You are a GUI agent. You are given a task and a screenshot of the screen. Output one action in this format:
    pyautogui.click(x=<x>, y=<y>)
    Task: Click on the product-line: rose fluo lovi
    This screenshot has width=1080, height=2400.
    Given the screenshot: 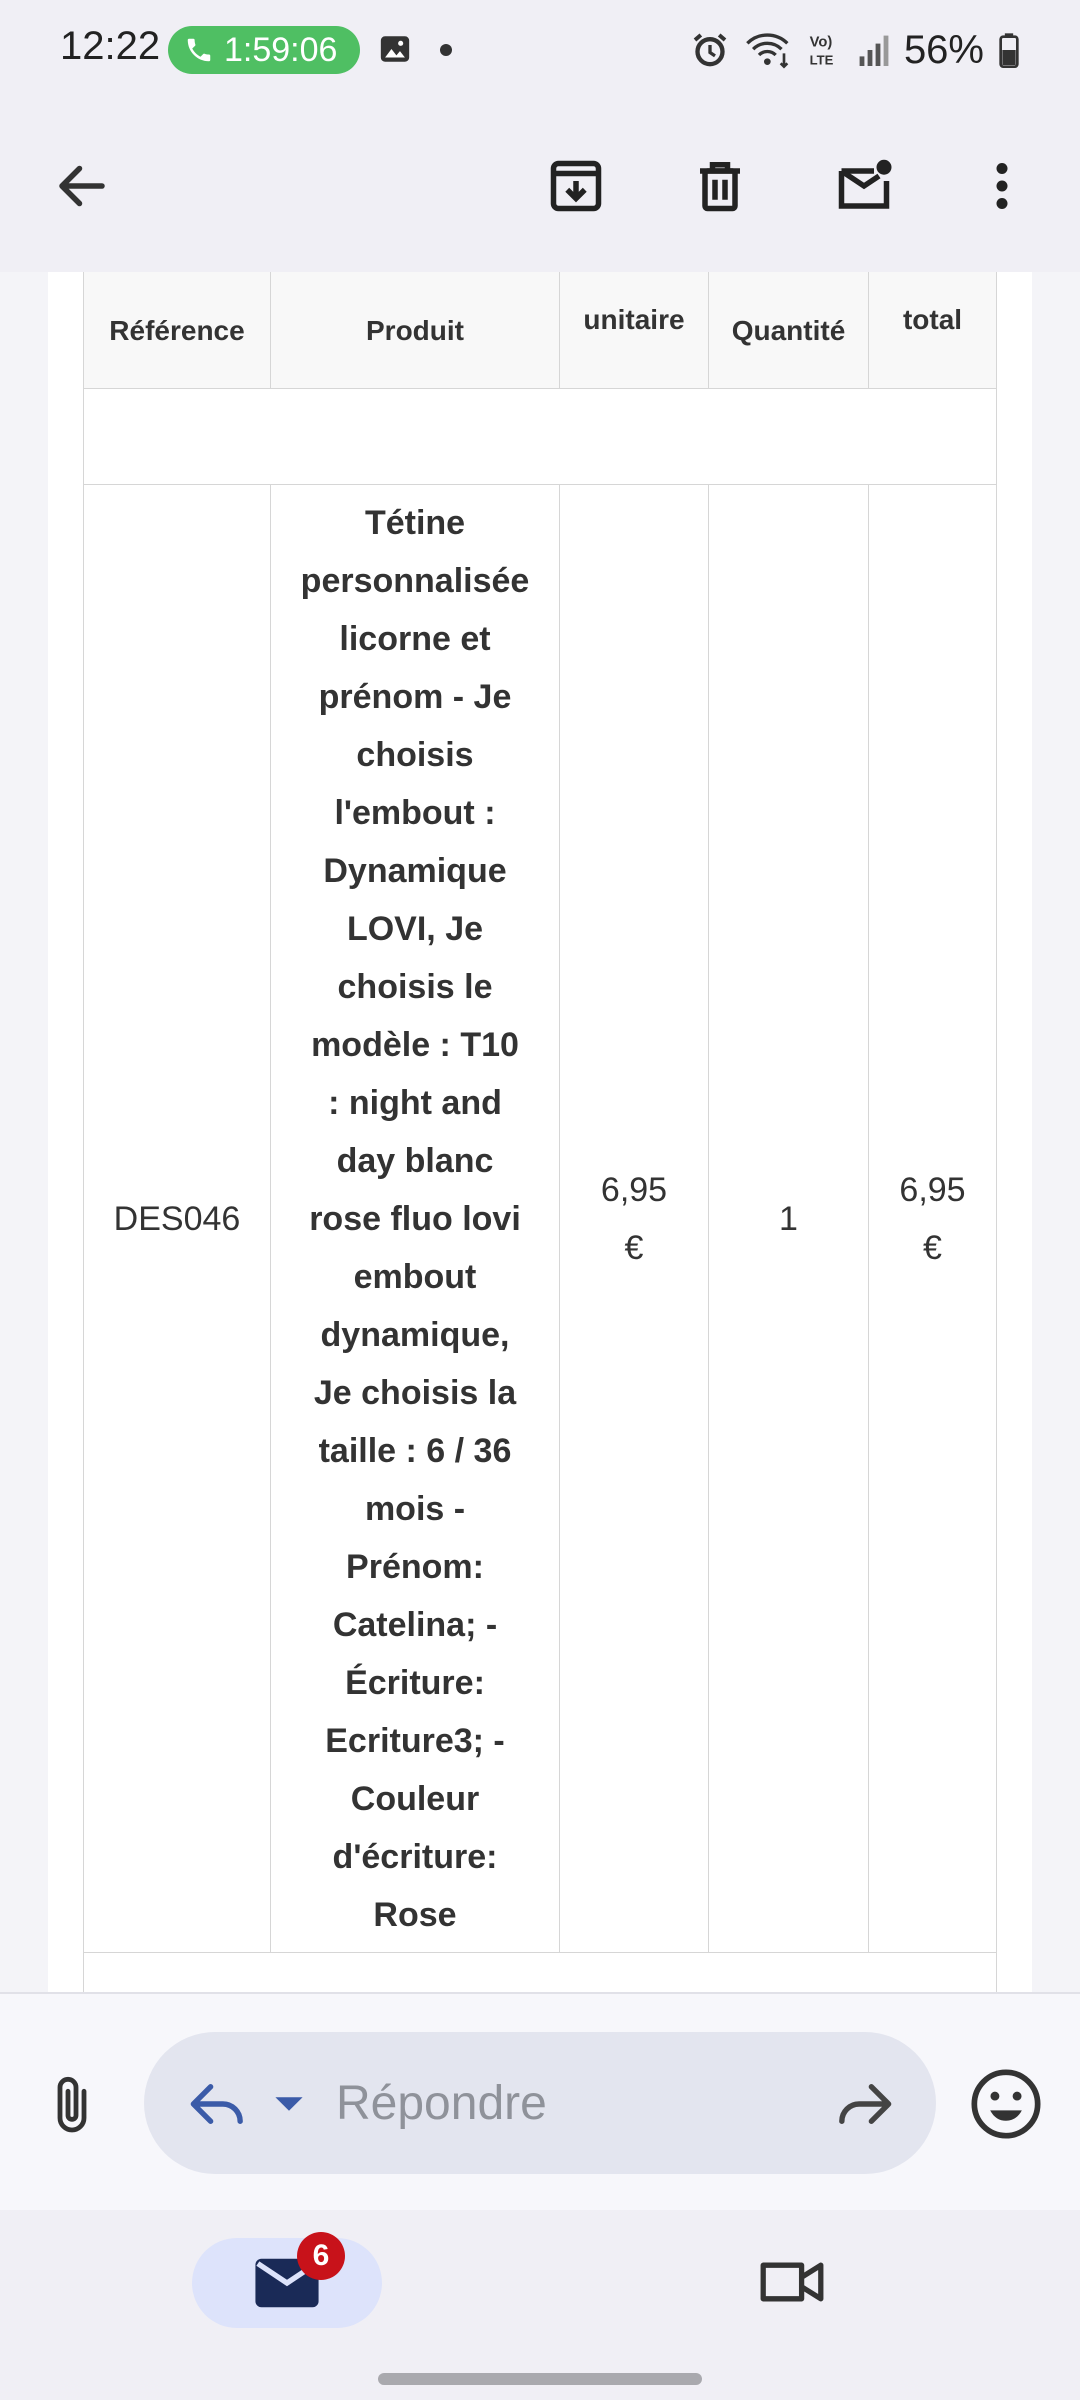 What is the action you would take?
    pyautogui.click(x=415, y=1218)
    